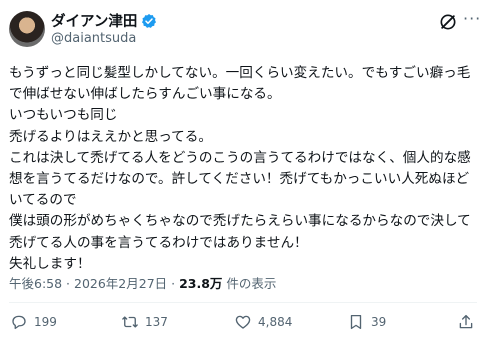 The height and width of the screenshot is (338, 486). I want to click on reply-button: 199, so click(33, 322).